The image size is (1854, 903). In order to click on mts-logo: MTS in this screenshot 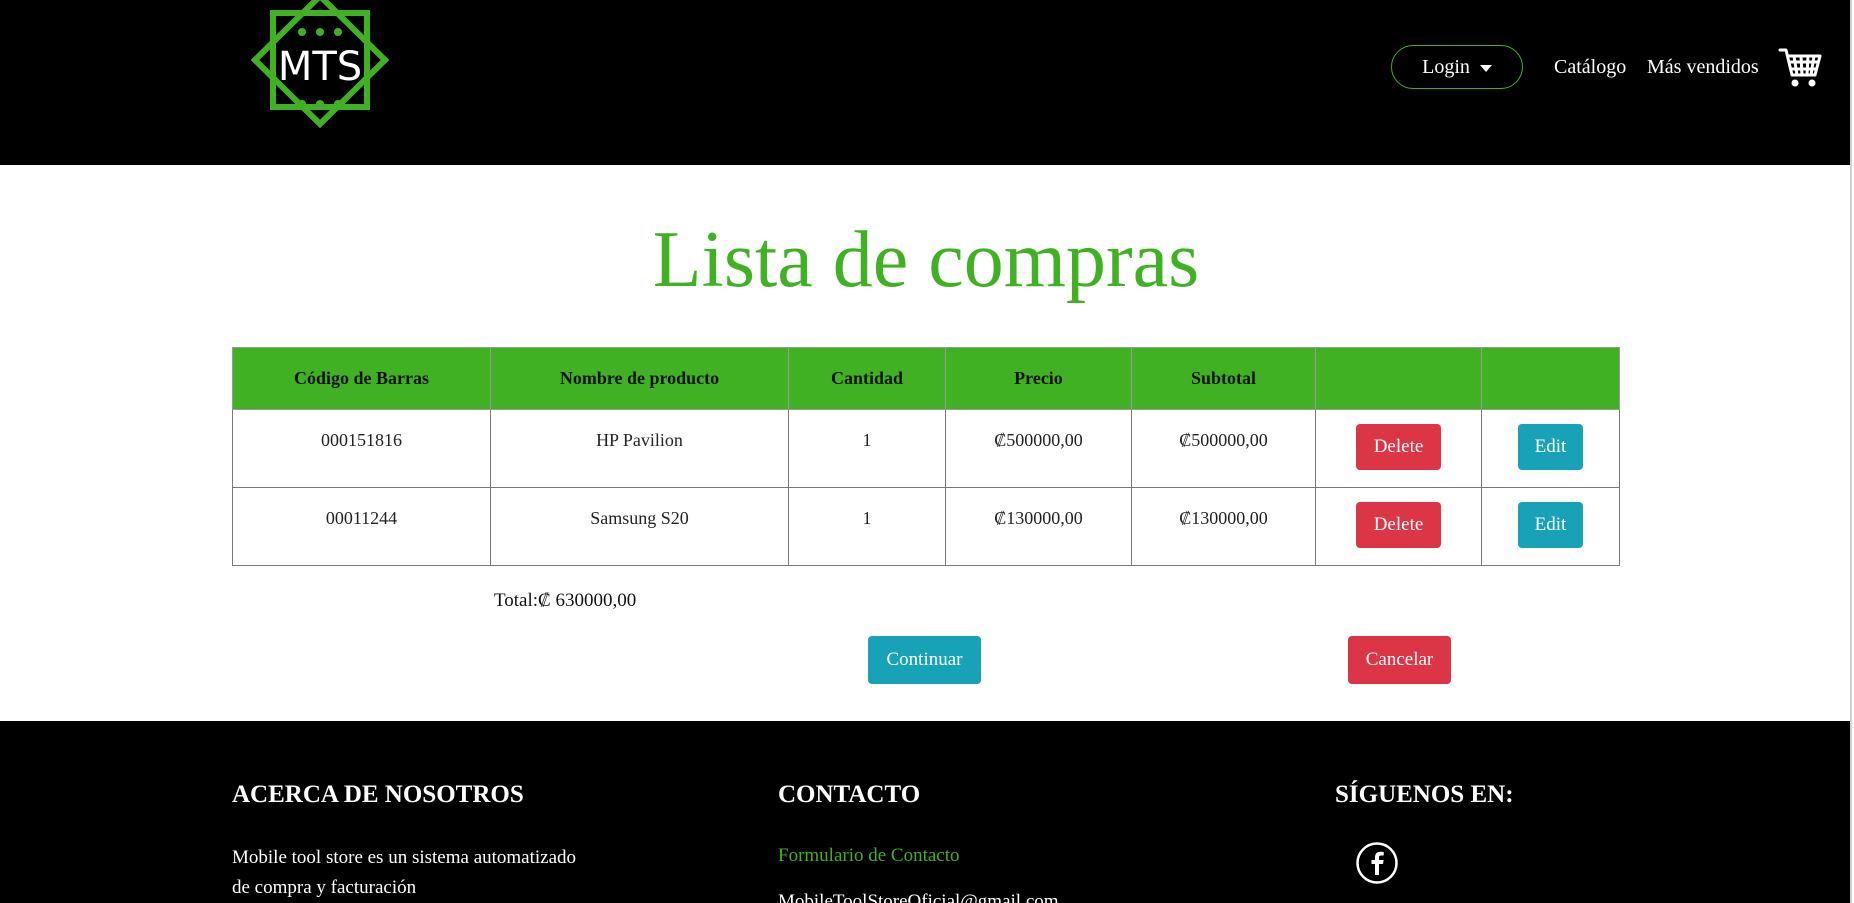, I will do `click(320, 70)`.